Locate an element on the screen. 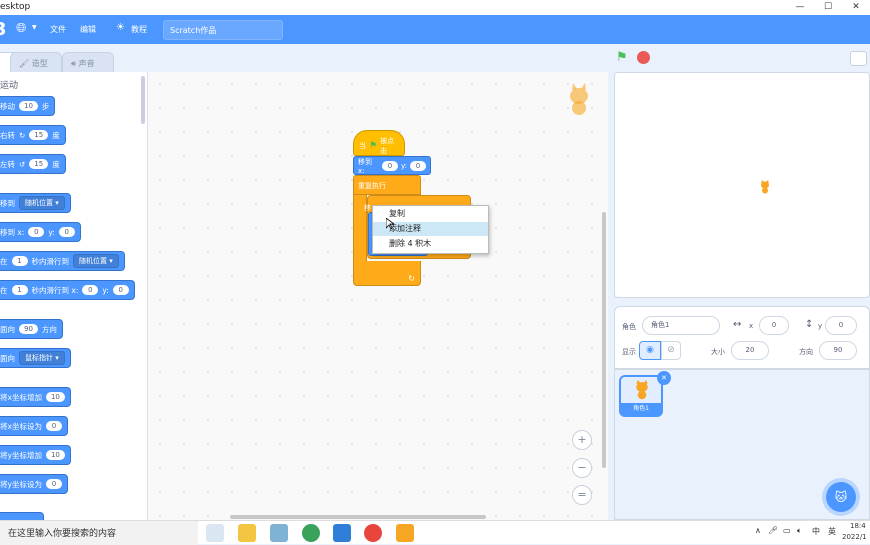  green-flag-button: ⚑ is located at coordinates (622, 57).